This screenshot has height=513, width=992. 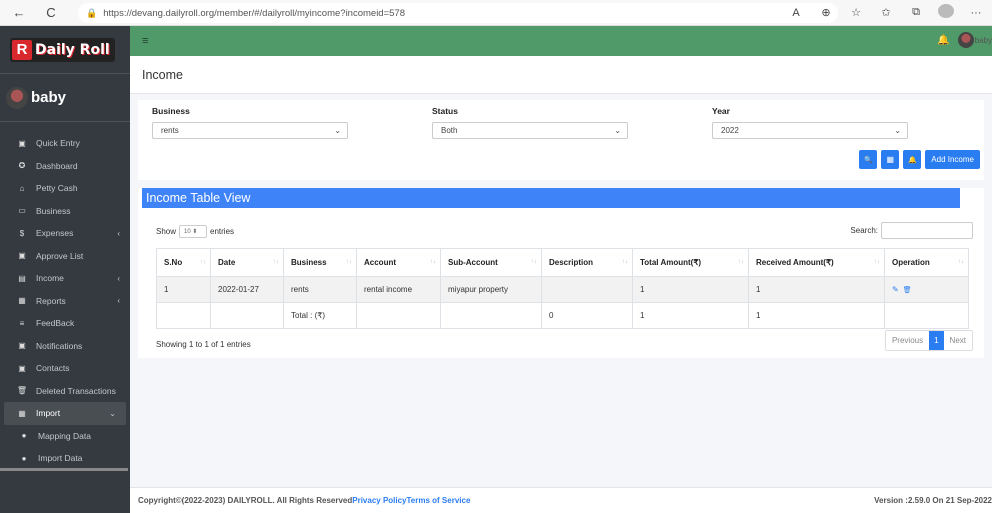 I want to click on sidebar-item-mapping-data: ● Mapping Data, so click(x=65, y=436).